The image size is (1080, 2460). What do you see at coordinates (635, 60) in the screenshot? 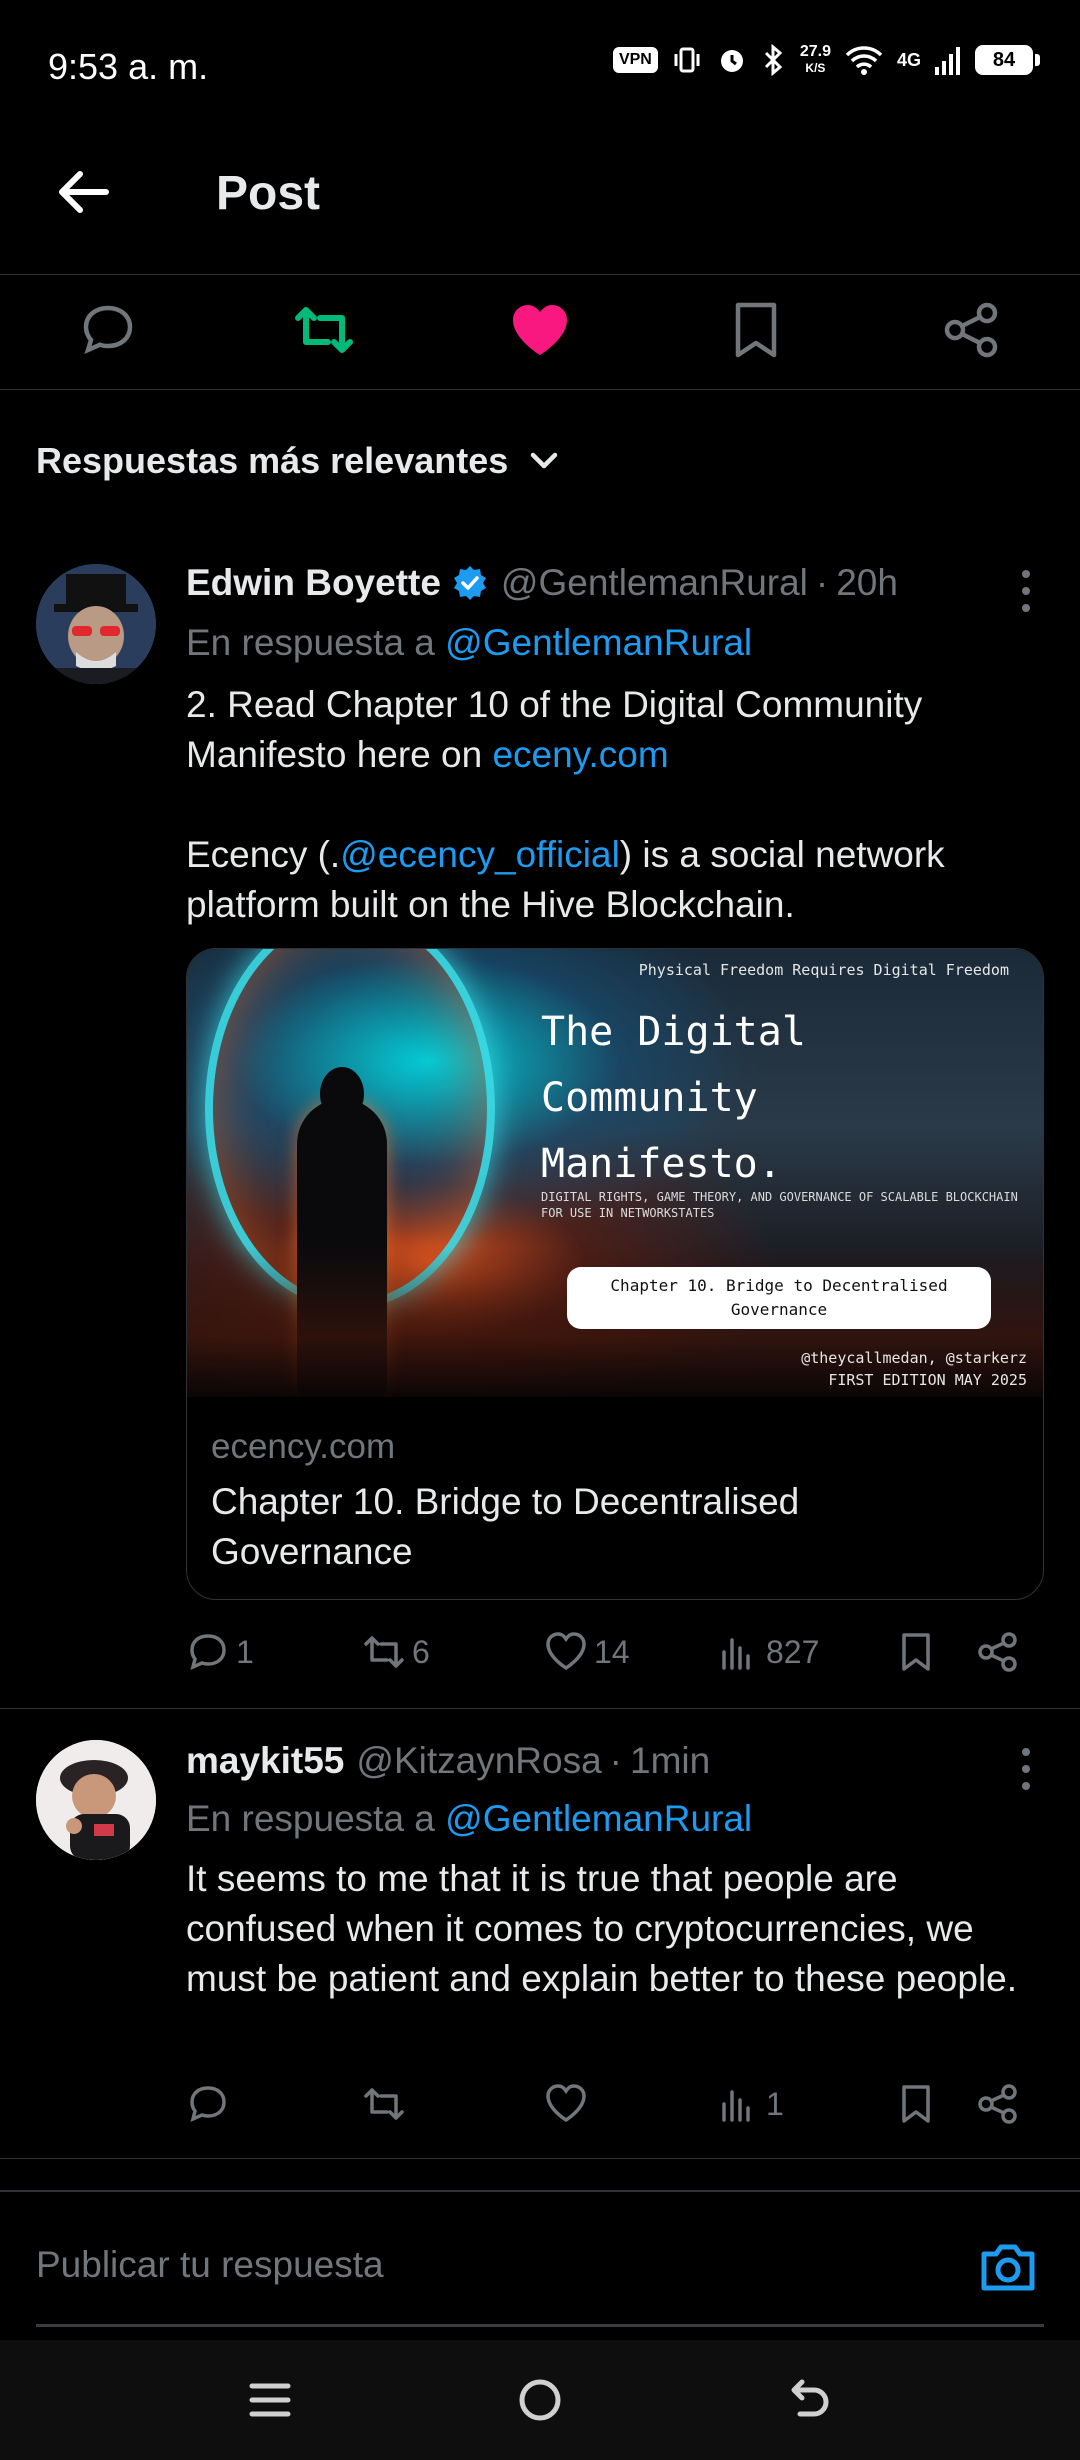
I see `vpn-icon: VPN` at bounding box center [635, 60].